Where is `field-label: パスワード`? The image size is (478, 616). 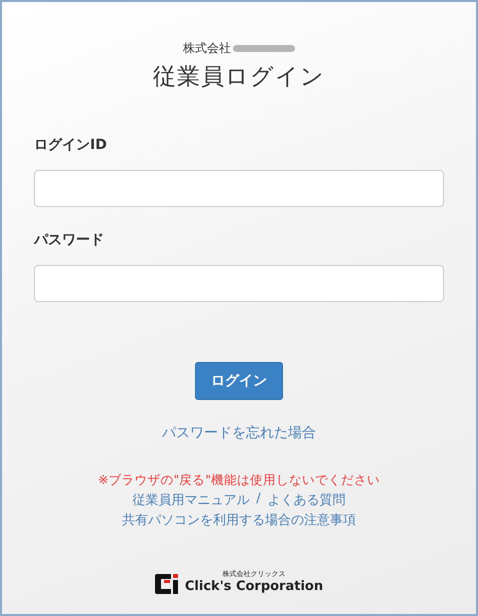 field-label: パスワード is located at coordinates (69, 240).